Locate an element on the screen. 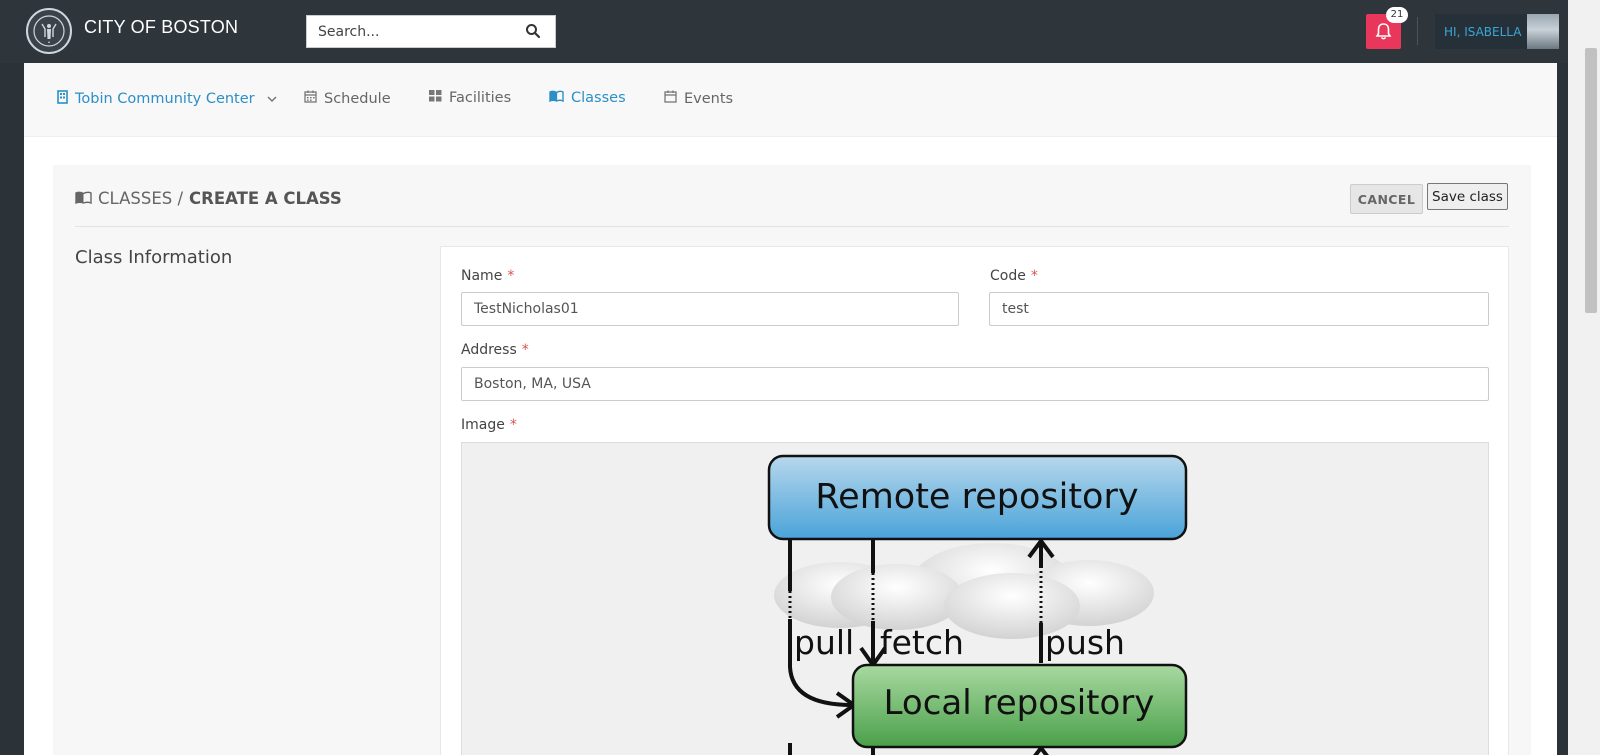 This screenshot has width=1600, height=755. section-title: Class Information is located at coordinates (154, 257).